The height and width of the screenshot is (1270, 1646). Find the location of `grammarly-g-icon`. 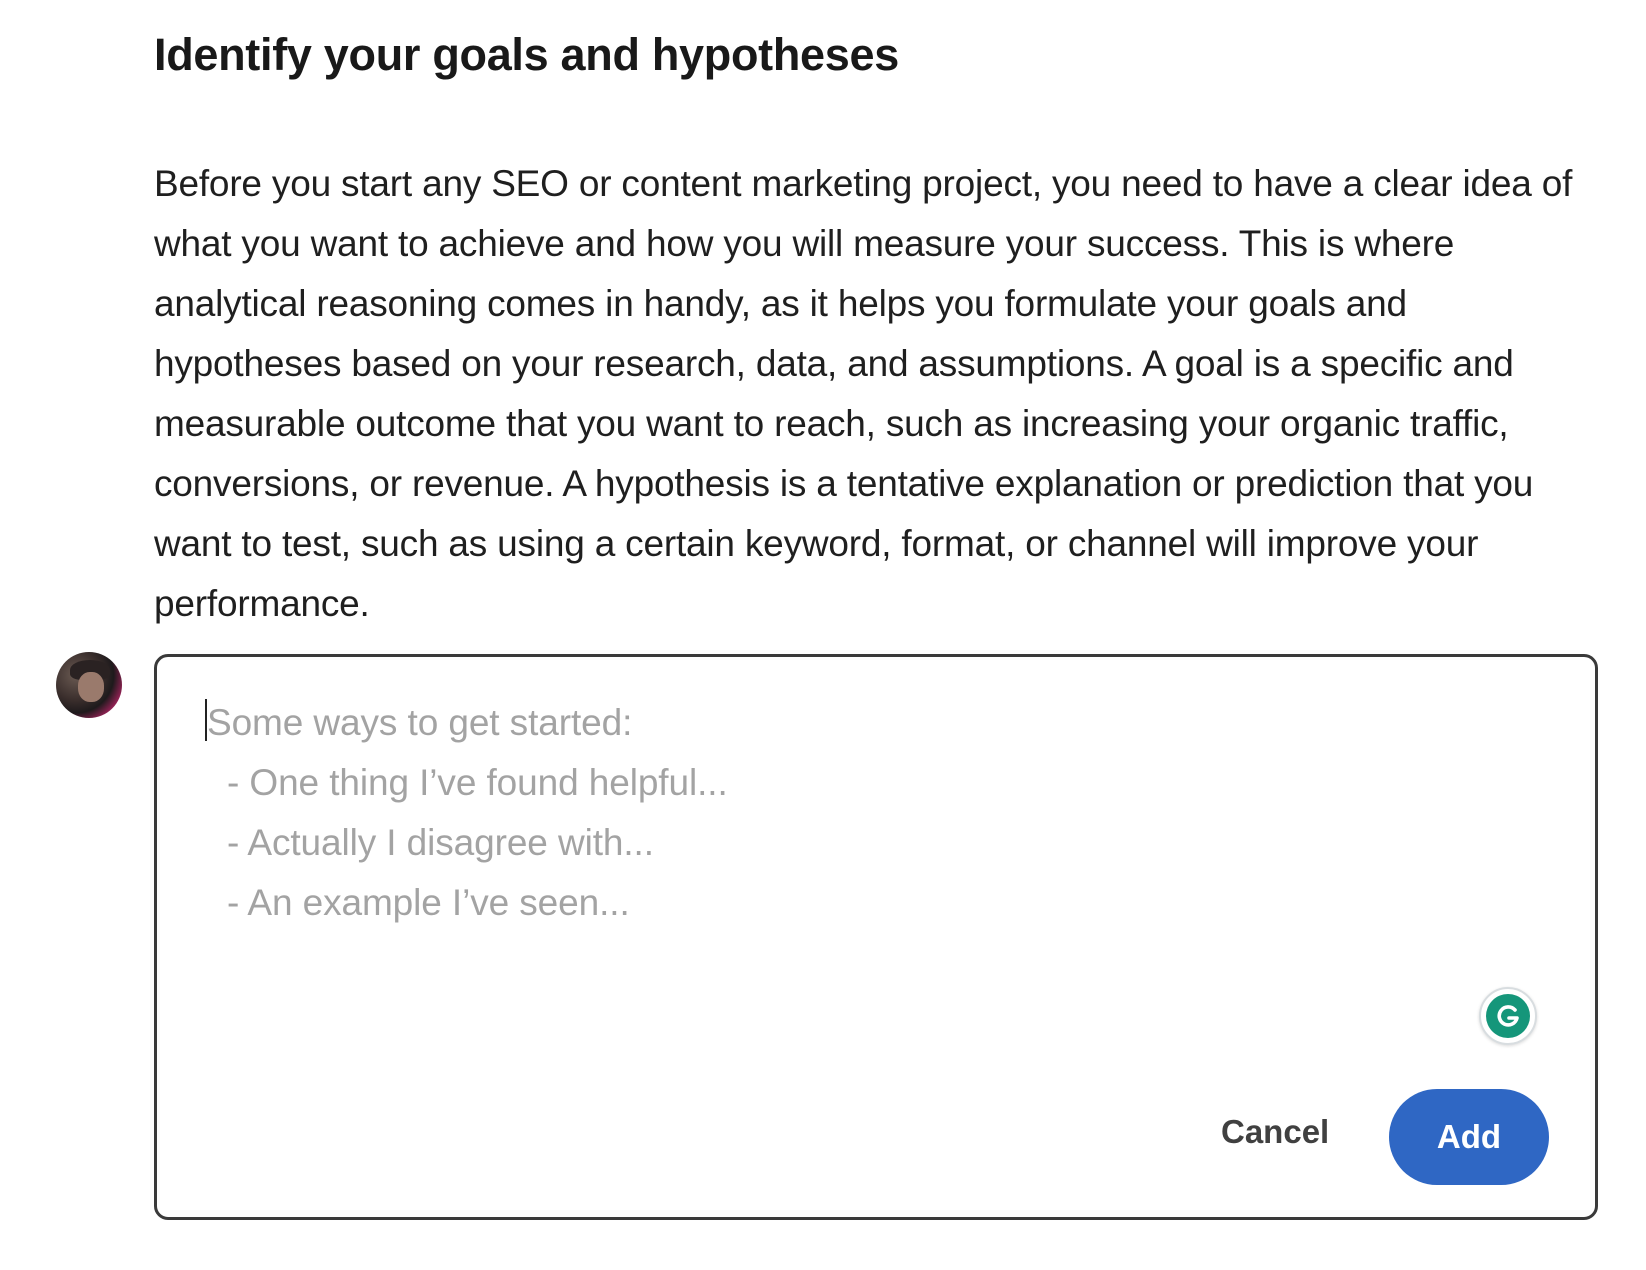

grammarly-g-icon is located at coordinates (1508, 1016).